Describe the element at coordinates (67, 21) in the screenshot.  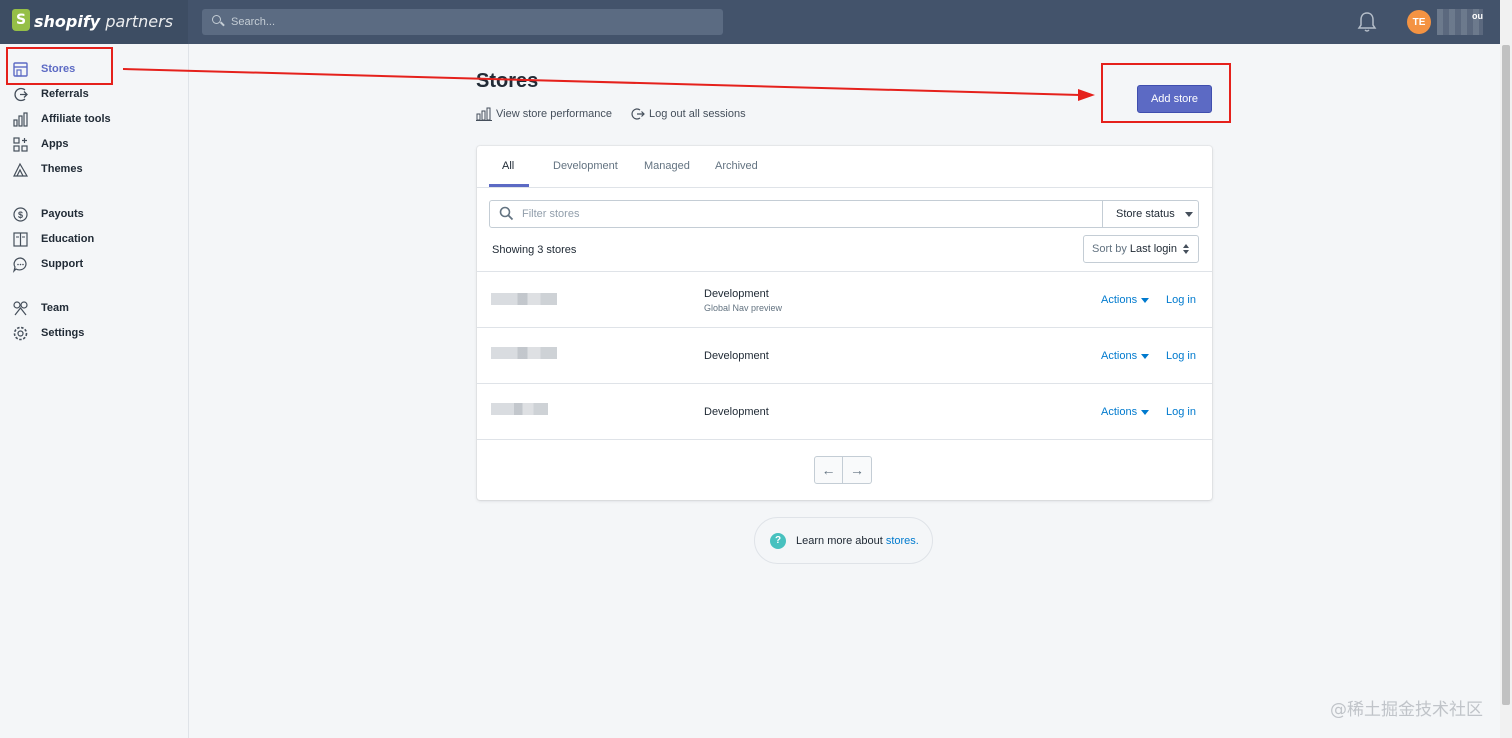
I see `logo-name-bold: shopify` at that location.